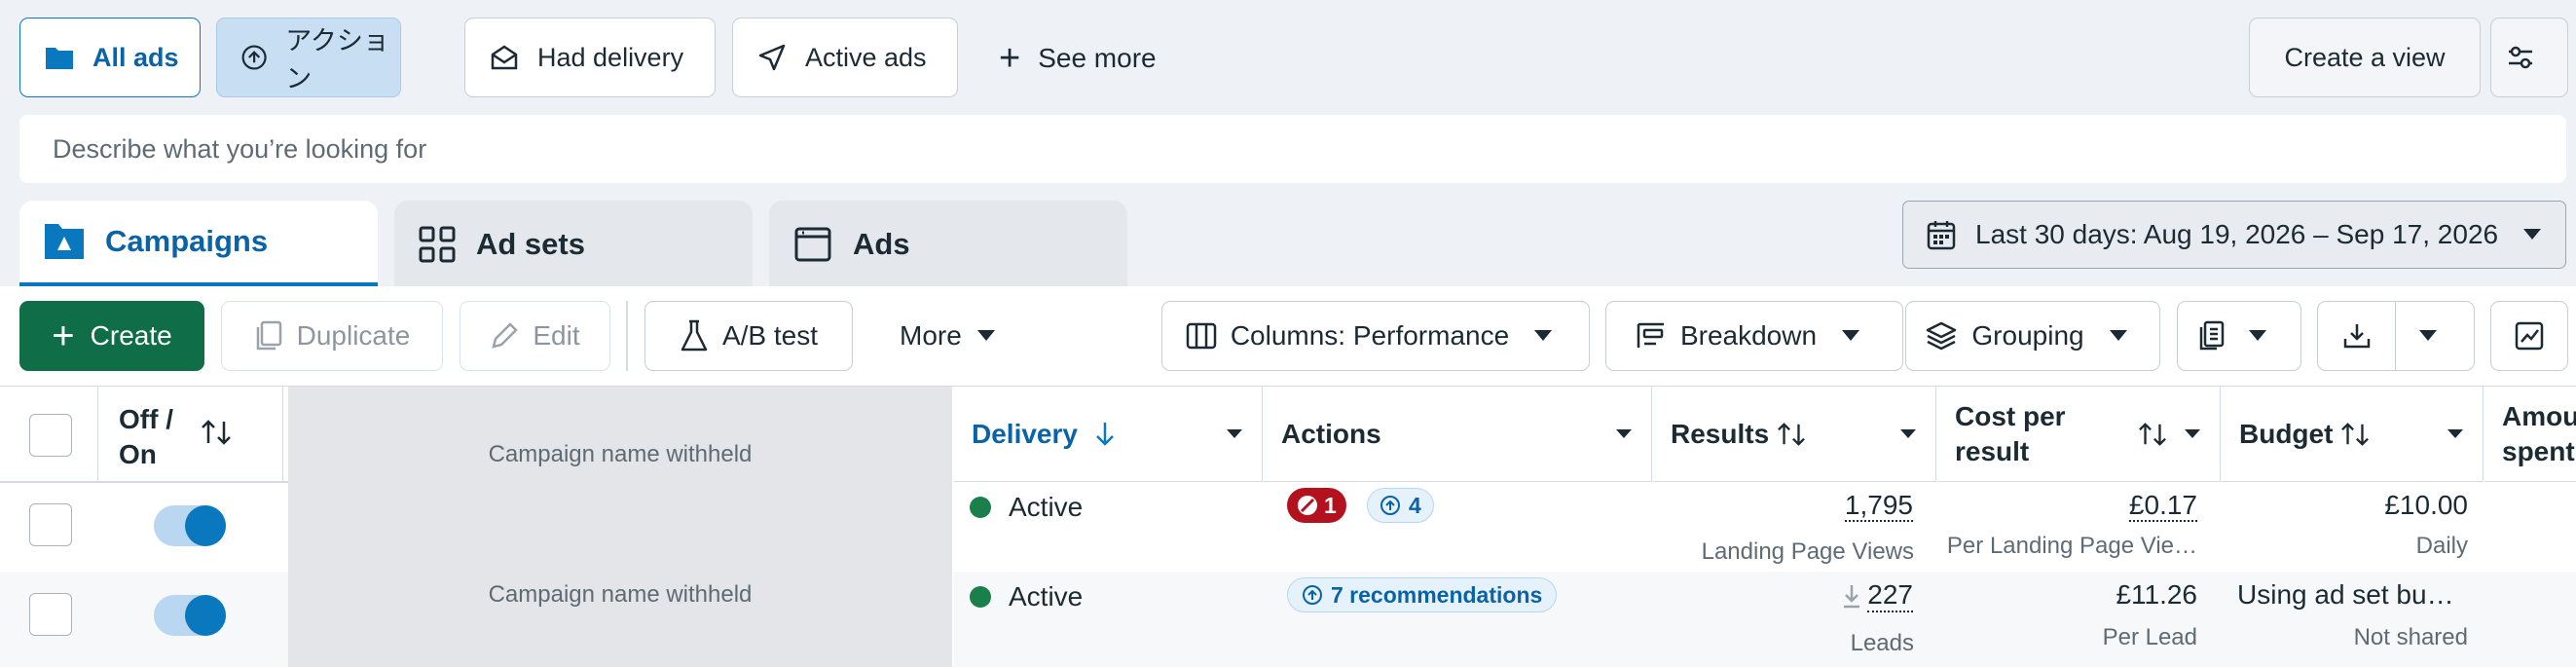  What do you see at coordinates (1754, 336) in the screenshot?
I see `breakdown-button: Breakdown` at bounding box center [1754, 336].